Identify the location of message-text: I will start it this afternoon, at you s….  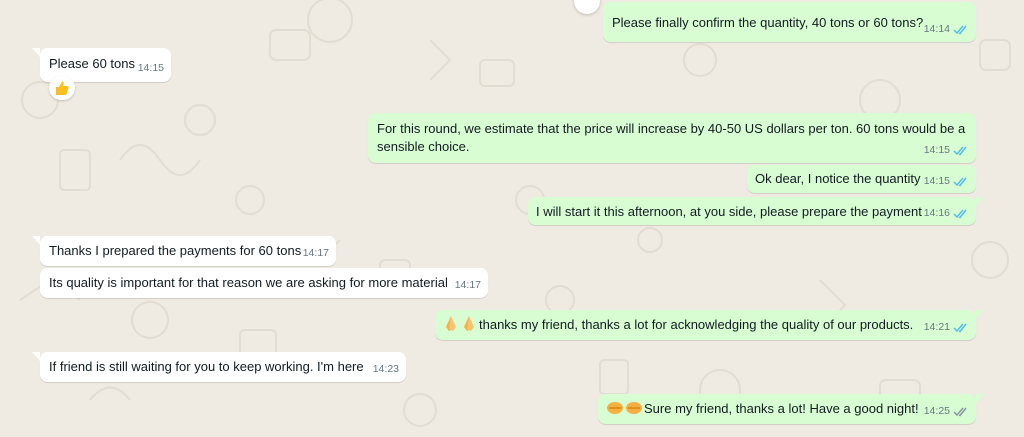
(729, 211).